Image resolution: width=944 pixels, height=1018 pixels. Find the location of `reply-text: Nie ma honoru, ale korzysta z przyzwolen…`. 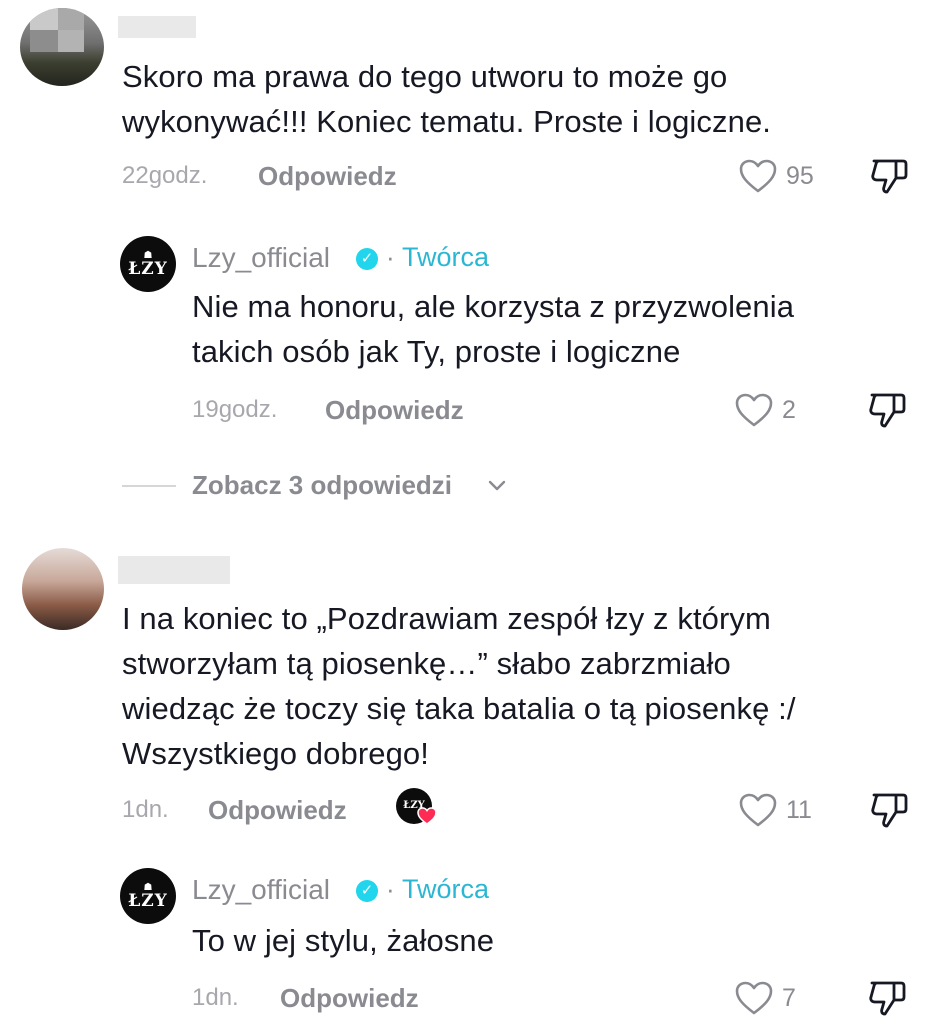

reply-text: Nie ma honoru, ale korzysta z przyzwolen… is located at coordinates (493, 329).